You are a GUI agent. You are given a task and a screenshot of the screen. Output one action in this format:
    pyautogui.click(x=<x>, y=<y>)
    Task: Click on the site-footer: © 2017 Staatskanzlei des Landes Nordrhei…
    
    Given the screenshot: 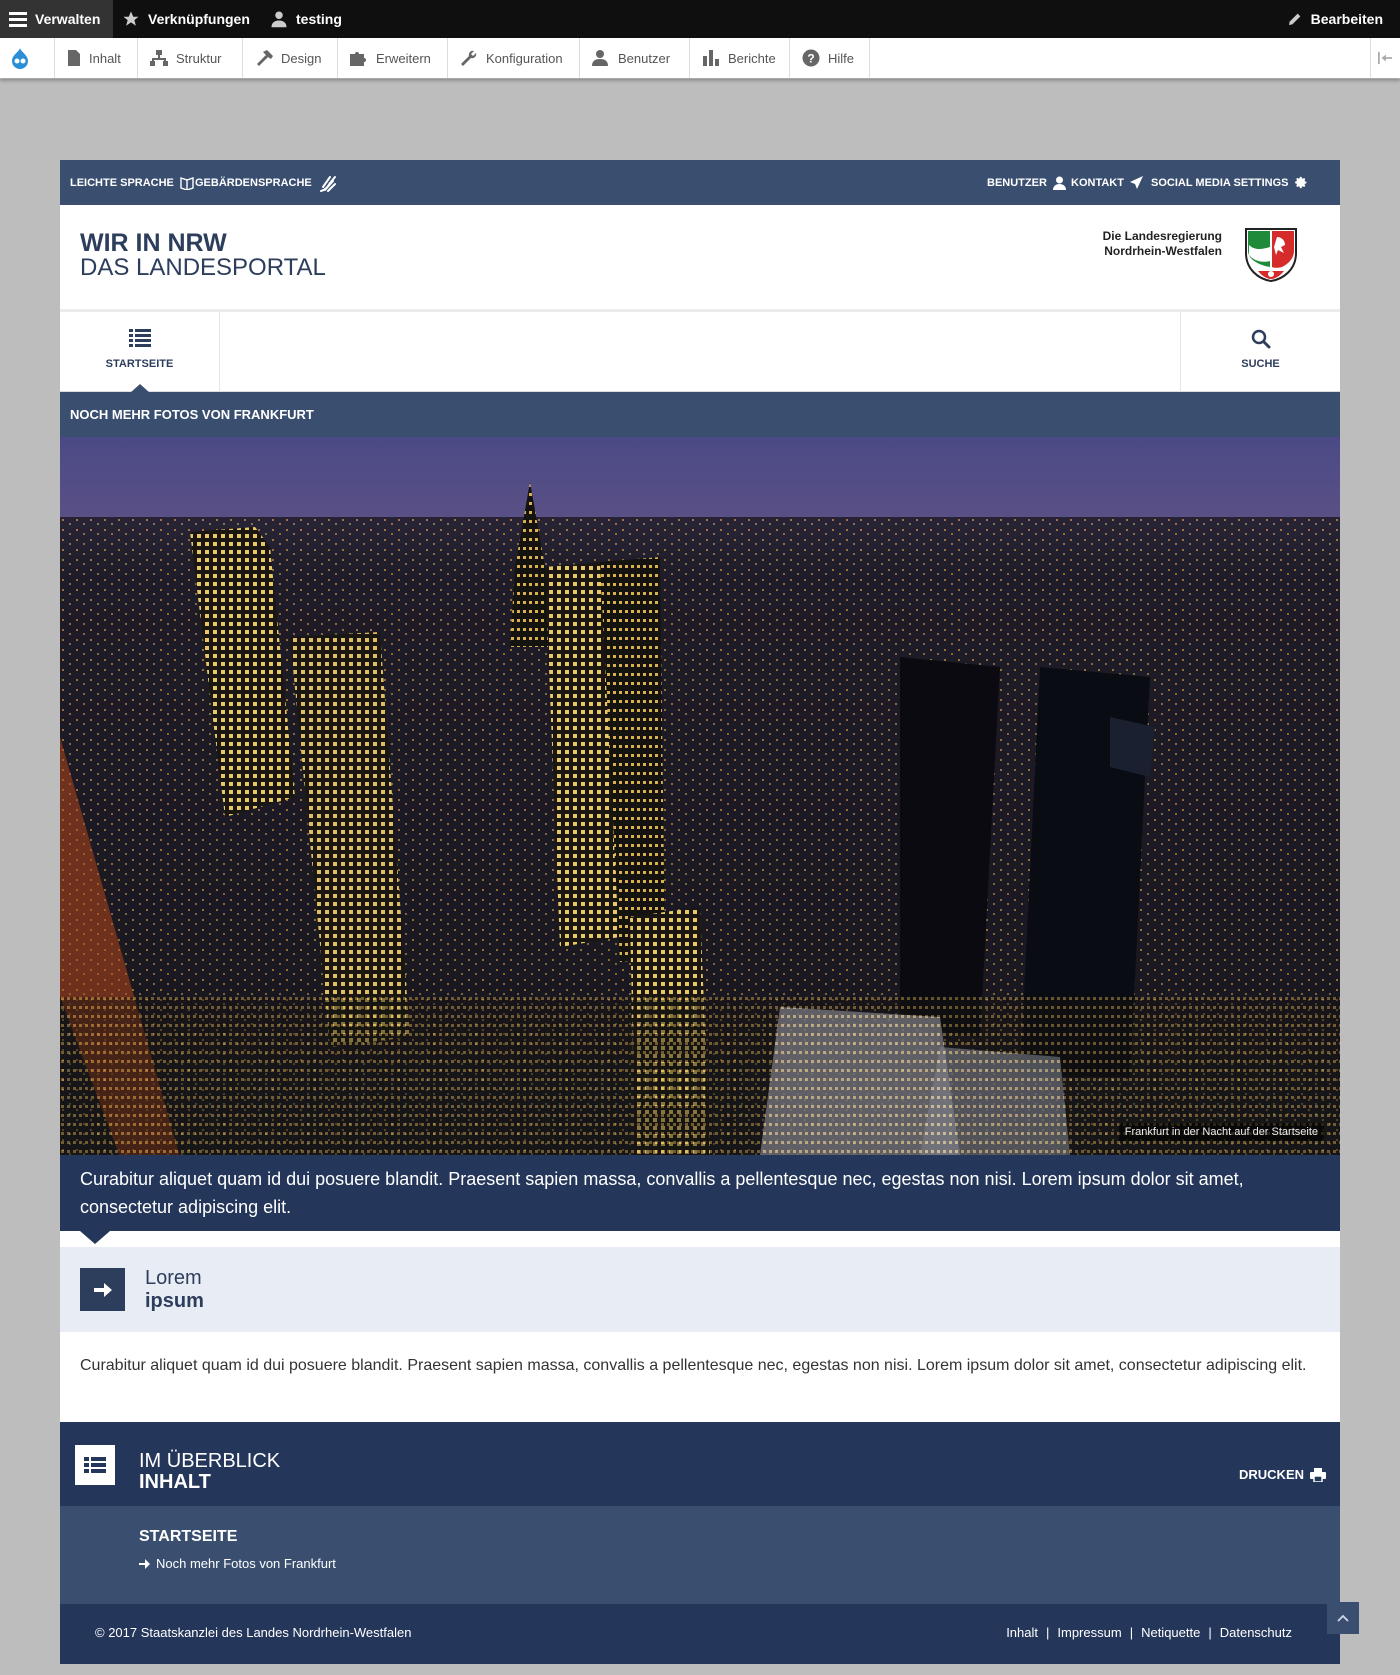 What is the action you would take?
    pyautogui.click(x=700, y=1634)
    